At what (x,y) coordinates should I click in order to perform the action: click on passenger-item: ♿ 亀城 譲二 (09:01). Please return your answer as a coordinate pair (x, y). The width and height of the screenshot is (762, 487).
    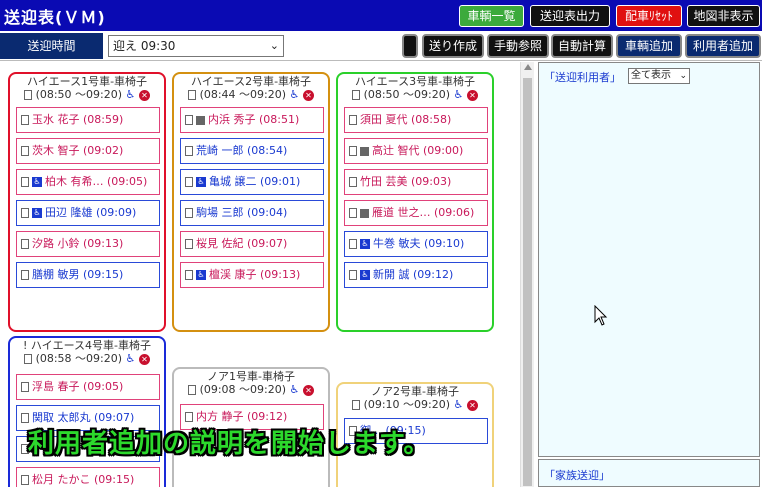
    Looking at the image, I should click on (252, 182).